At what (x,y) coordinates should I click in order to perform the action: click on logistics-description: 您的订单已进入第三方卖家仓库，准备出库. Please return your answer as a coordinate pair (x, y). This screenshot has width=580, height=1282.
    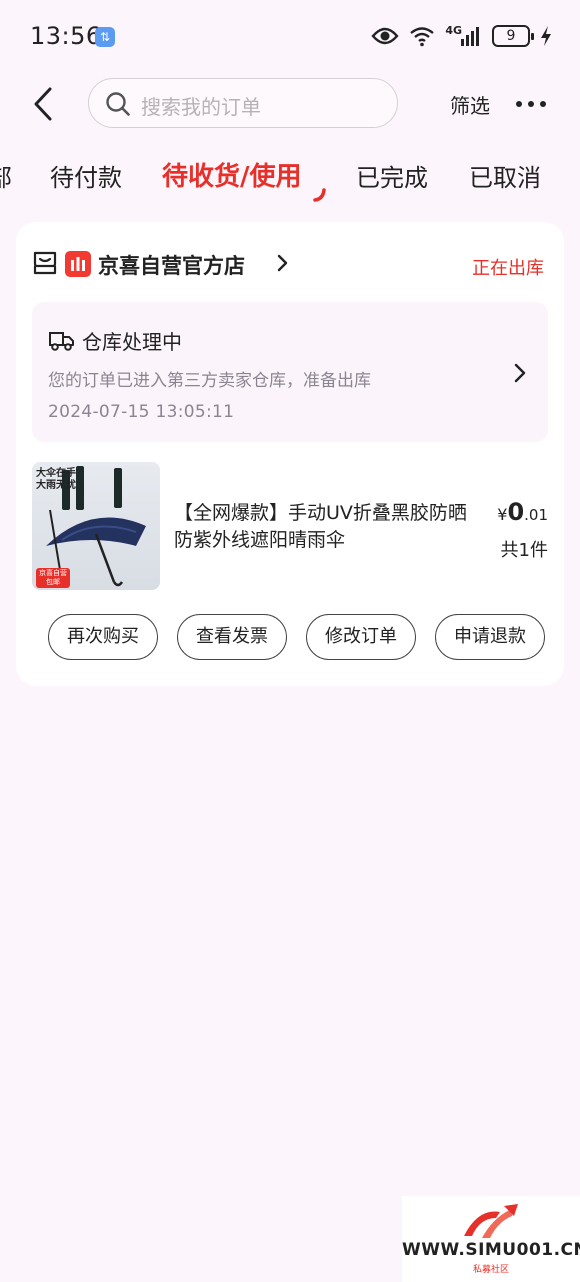
    Looking at the image, I should click on (209, 381).